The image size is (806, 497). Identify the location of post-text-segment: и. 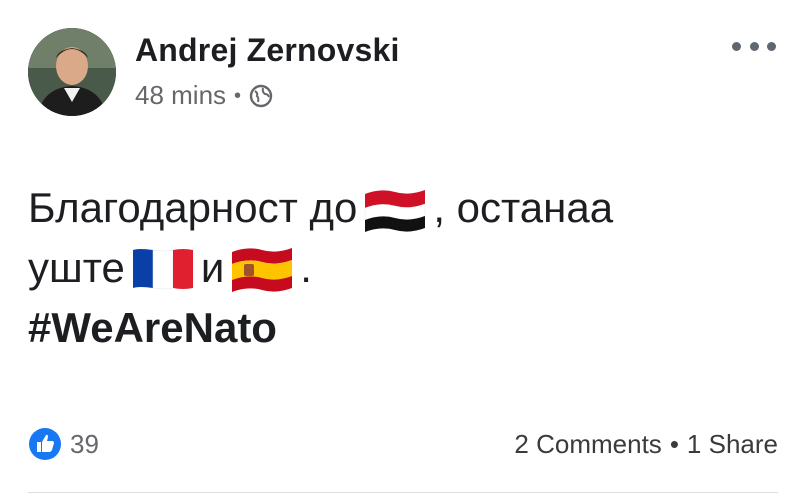
(212, 267).